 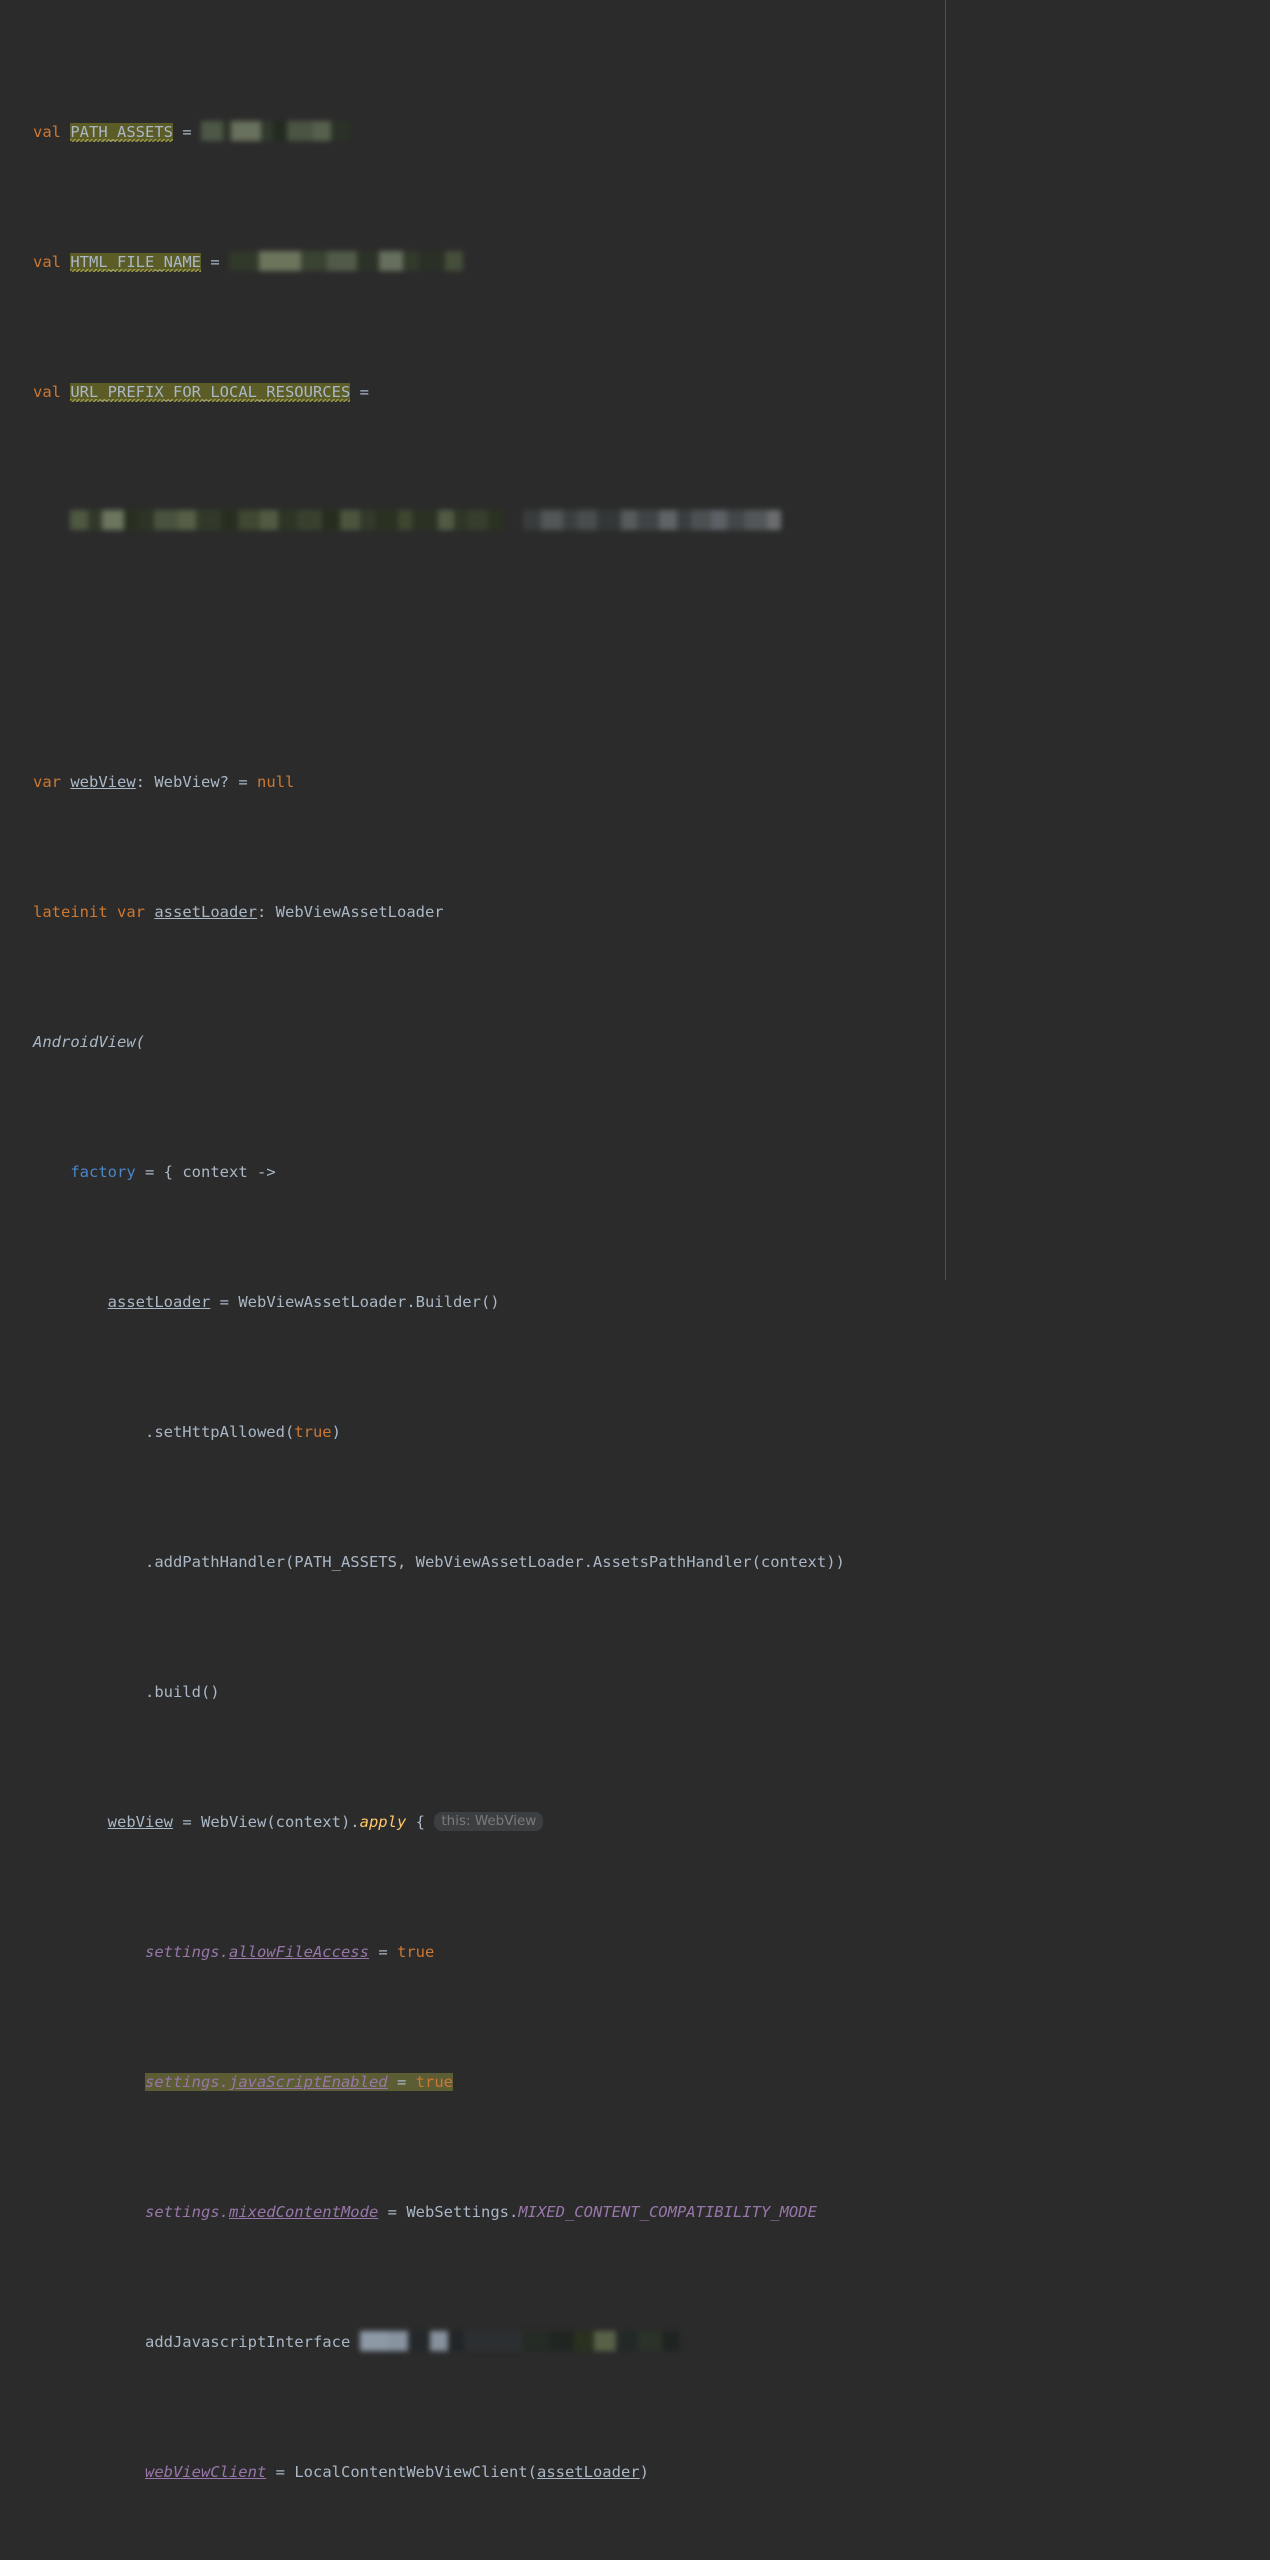 What do you see at coordinates (276, 782) in the screenshot?
I see `token-null: null` at bounding box center [276, 782].